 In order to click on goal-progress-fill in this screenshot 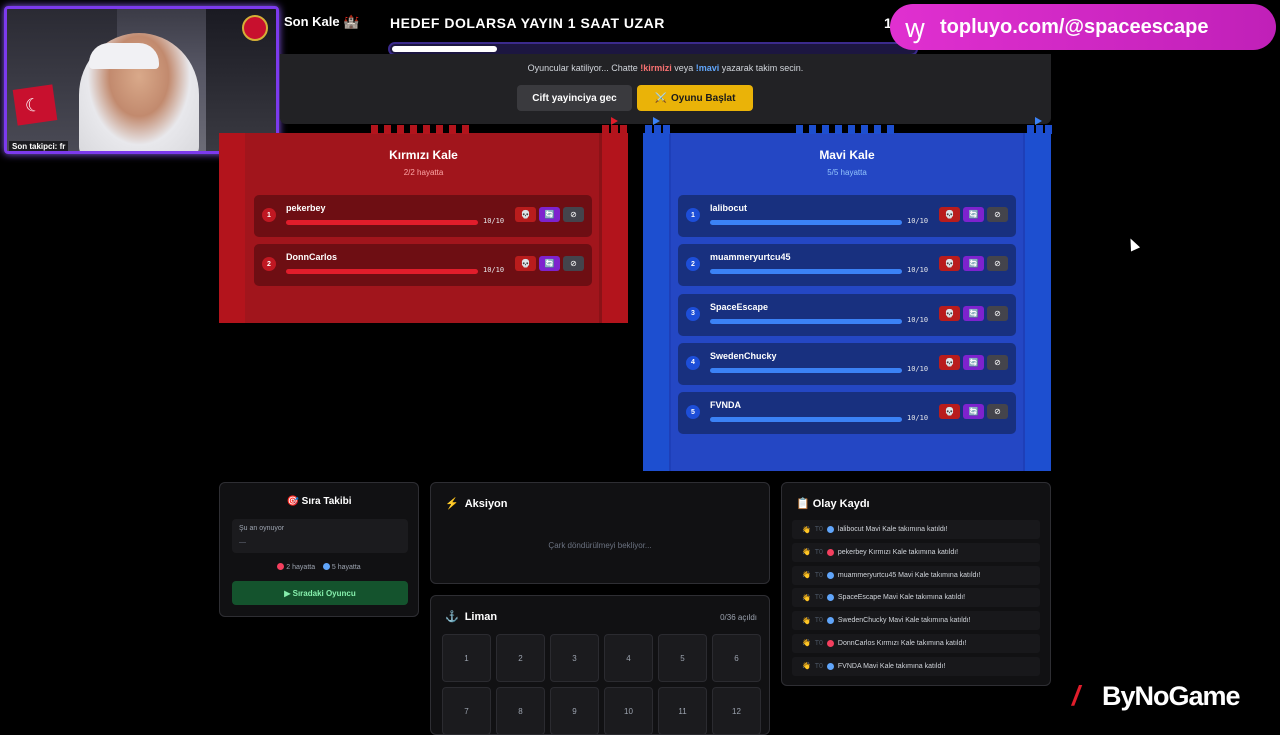, I will do `click(445, 49)`.